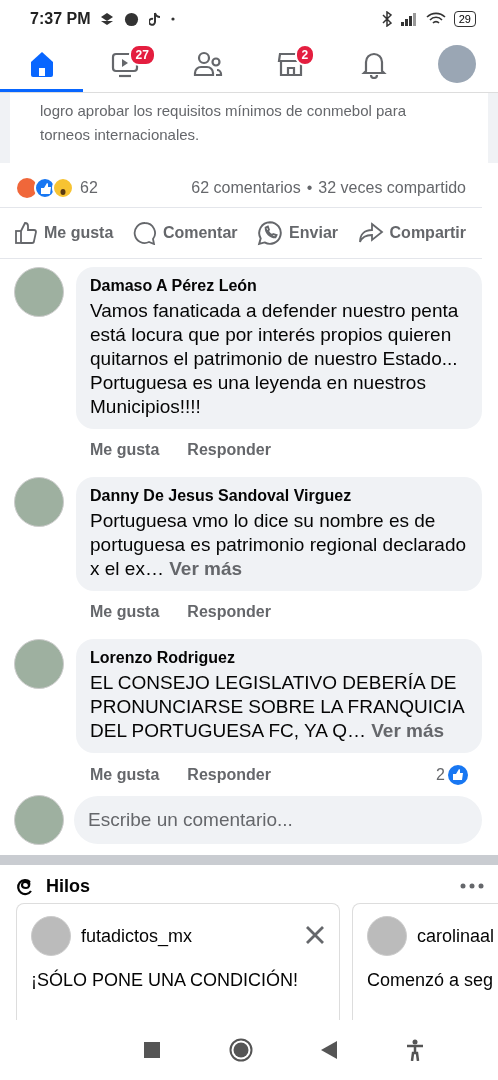 The width and height of the screenshot is (498, 1080). I want to click on nav-tab: 27, so click(124, 65).